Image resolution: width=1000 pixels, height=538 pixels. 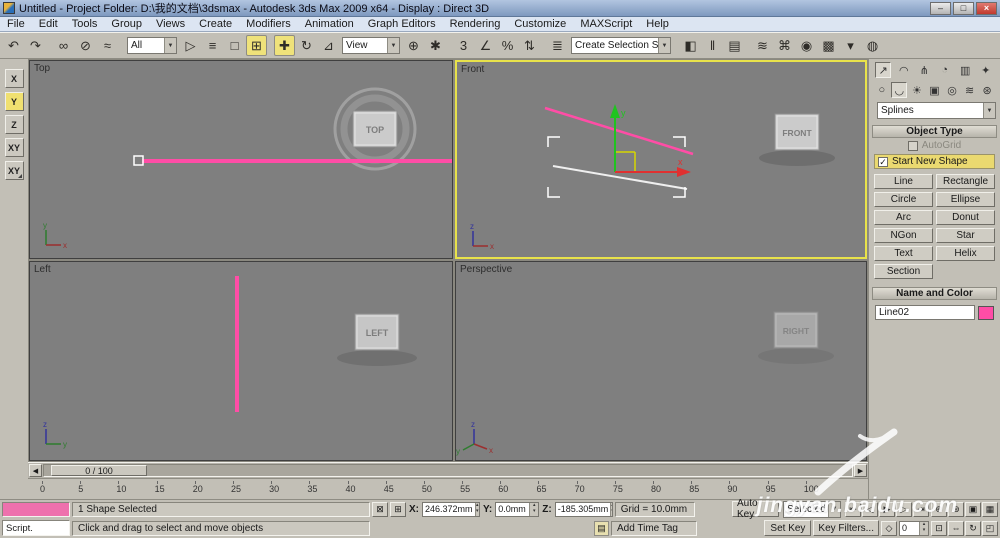 What do you see at coordinates (435, 45) in the screenshot?
I see `select-and-manipulate-icon: ✱` at bounding box center [435, 45].